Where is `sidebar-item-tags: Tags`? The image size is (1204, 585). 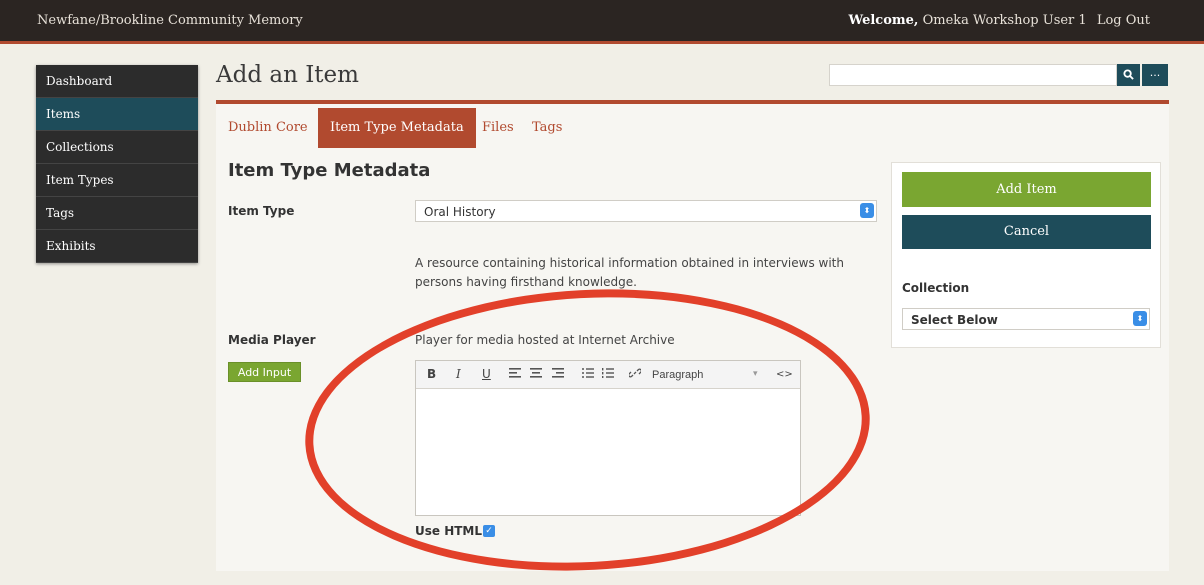
sidebar-item-tags: Tags is located at coordinates (117, 213).